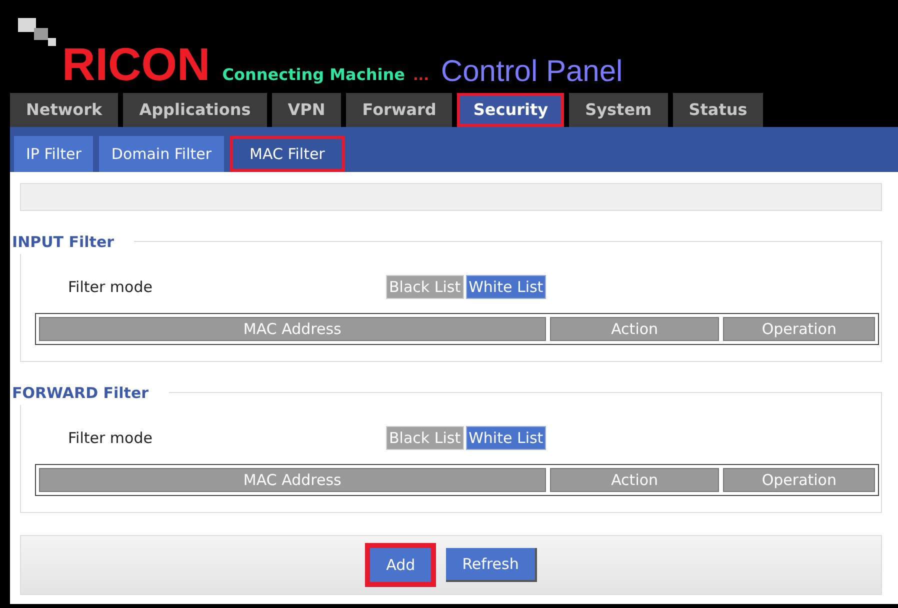 The width and height of the screenshot is (898, 608). Describe the element at coordinates (313, 75) in the screenshot. I see `tagline: Connecting Machine` at that location.